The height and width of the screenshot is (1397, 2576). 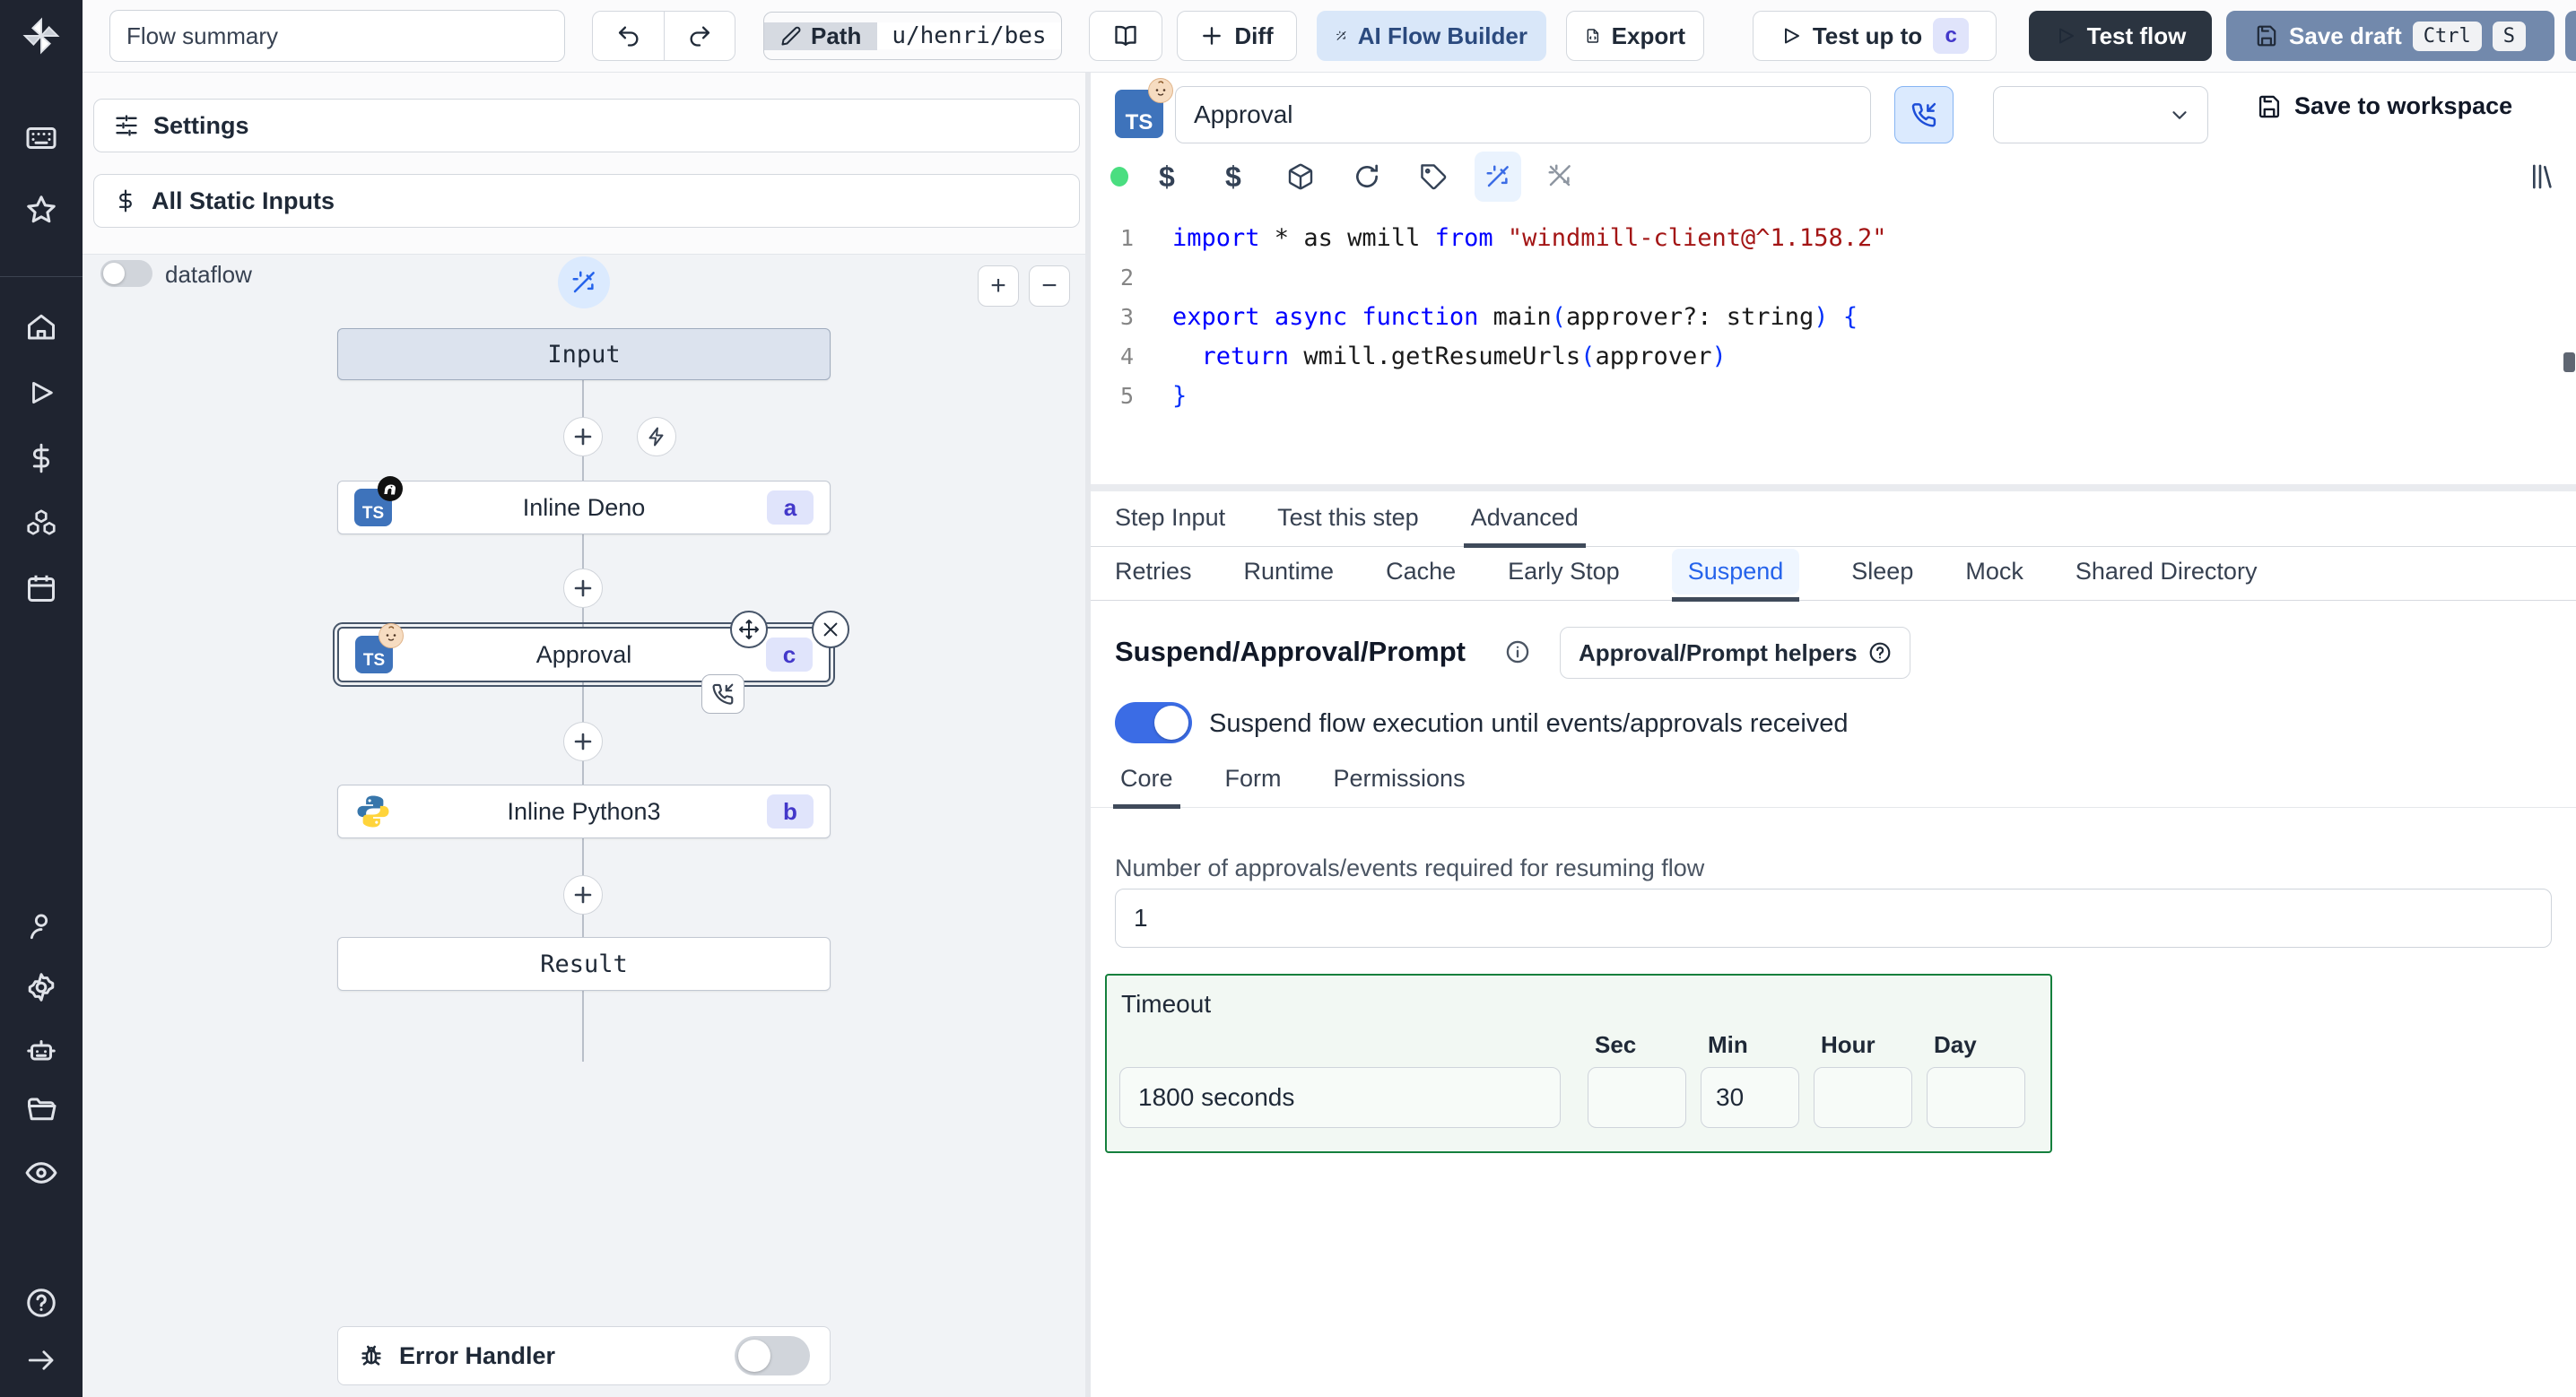 I want to click on apps-icon, so click(x=41, y=138).